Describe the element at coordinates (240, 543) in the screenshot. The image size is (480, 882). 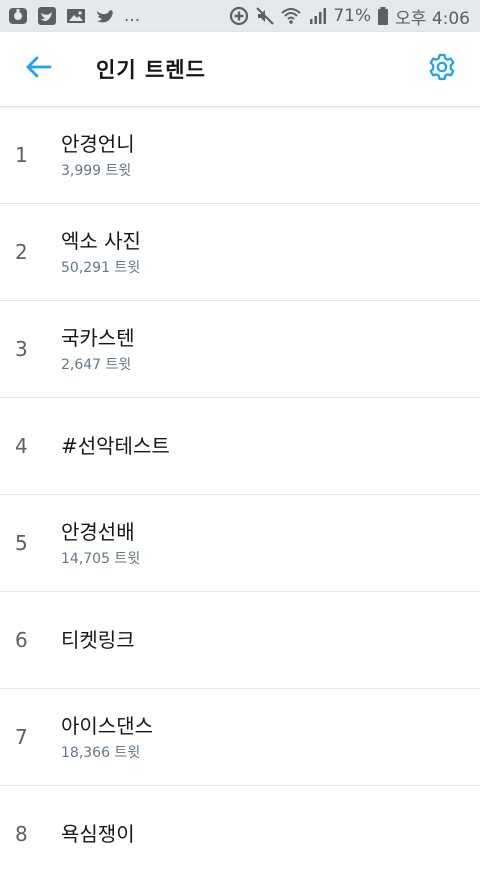
I see `trend-row: 5 안경선배 14,705 트윗` at that location.